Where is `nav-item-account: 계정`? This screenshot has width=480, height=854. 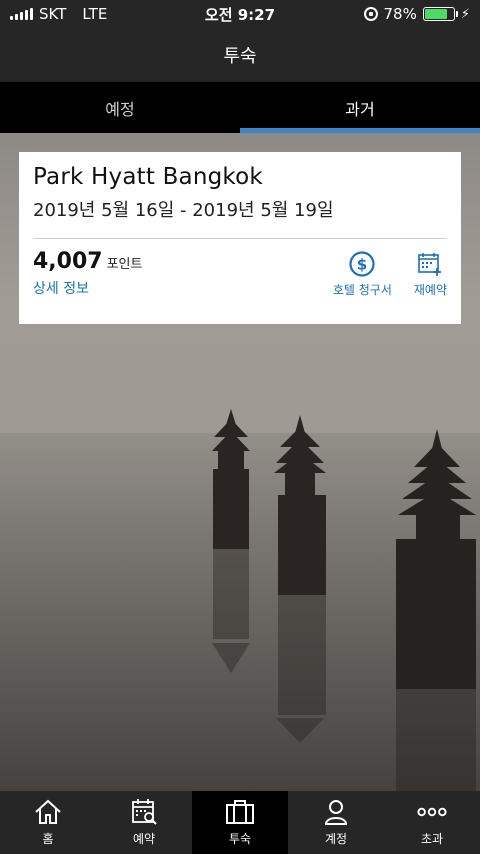
nav-item-account: 계정 is located at coordinates (336, 822).